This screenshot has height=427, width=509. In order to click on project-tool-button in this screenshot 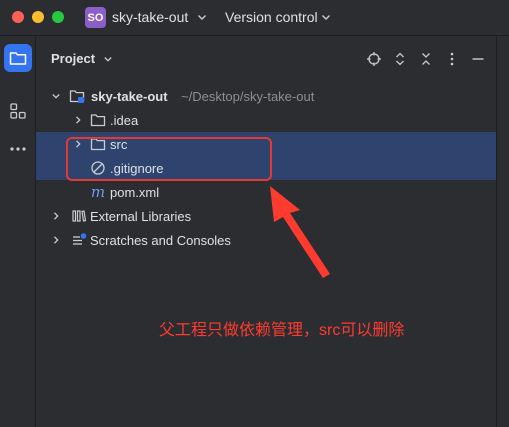, I will do `click(18, 58)`.